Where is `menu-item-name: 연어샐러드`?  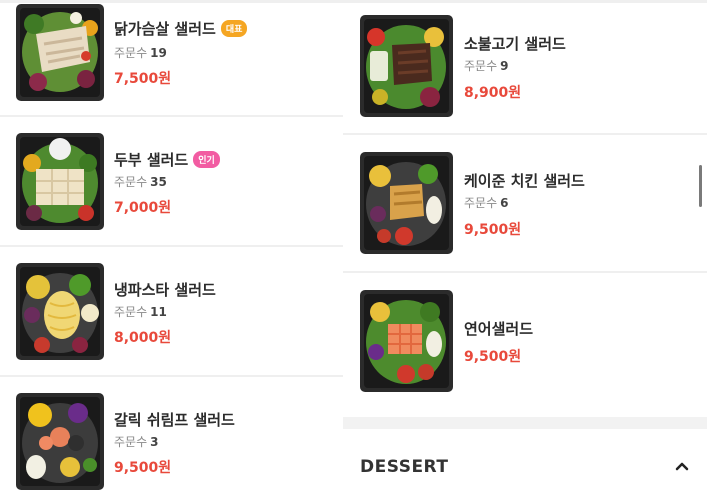
menu-item-name: 연어샐러드 is located at coordinates (499, 329).